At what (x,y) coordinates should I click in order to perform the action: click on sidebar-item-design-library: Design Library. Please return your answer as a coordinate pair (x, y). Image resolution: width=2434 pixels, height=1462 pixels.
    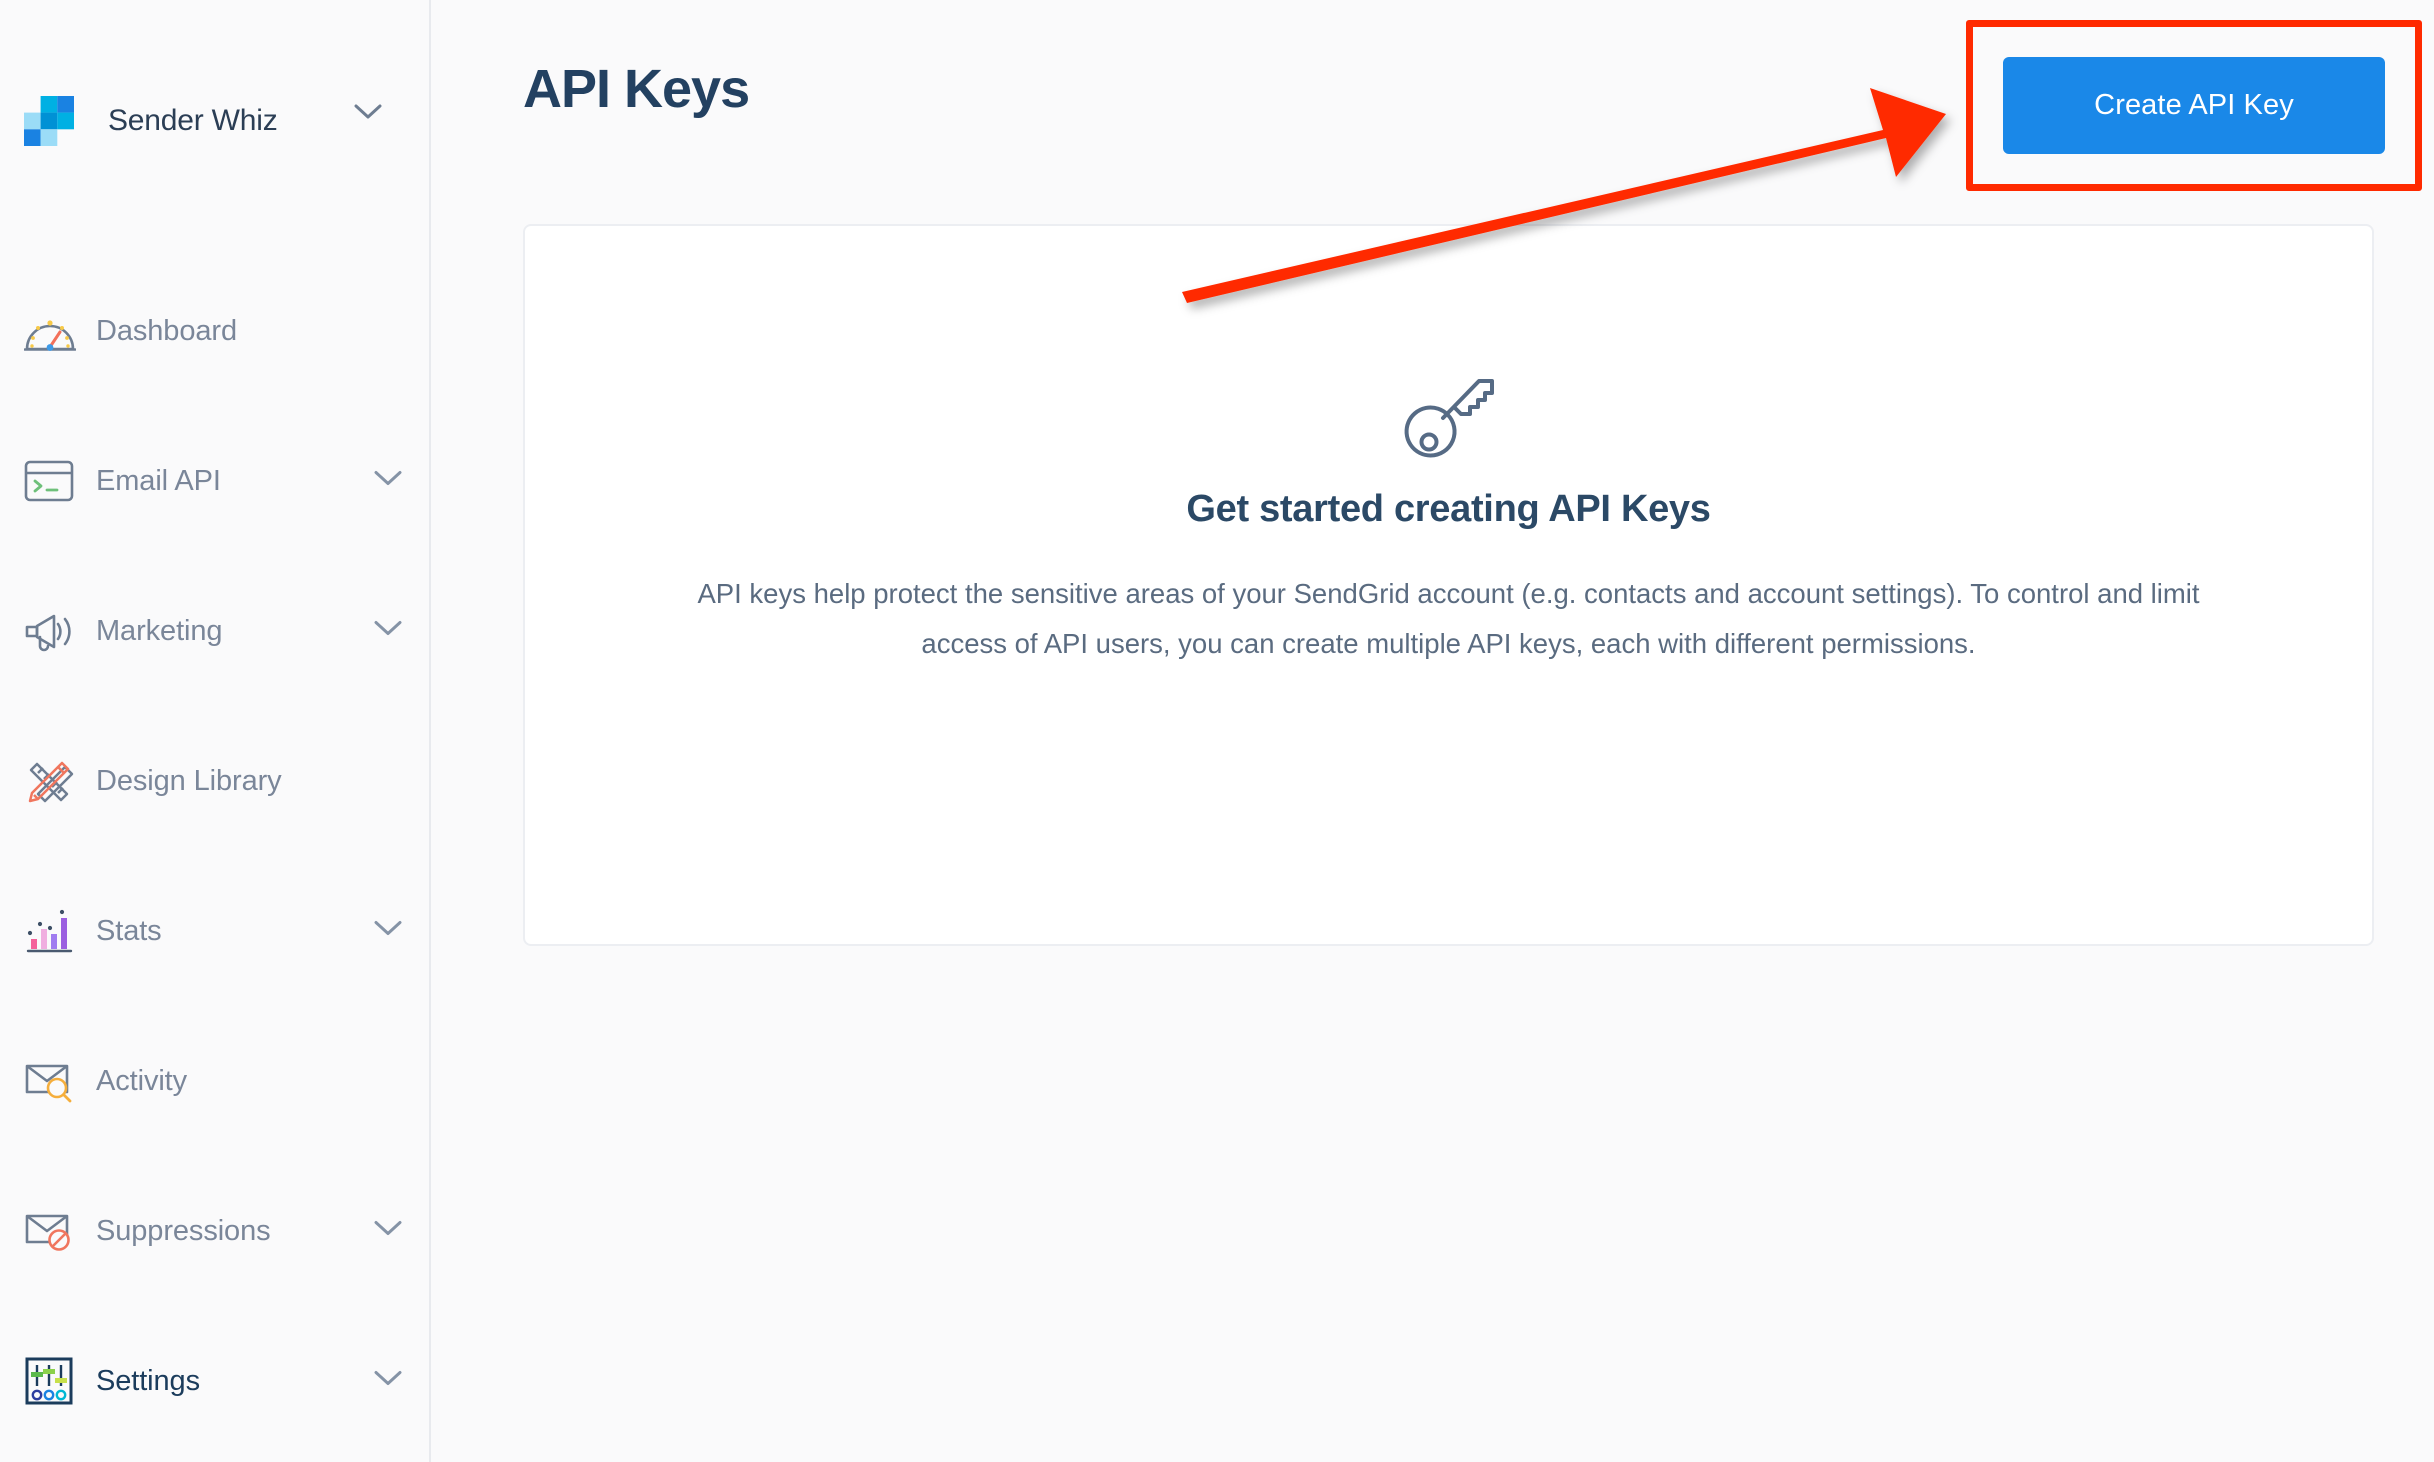
    Looking at the image, I should click on (215, 781).